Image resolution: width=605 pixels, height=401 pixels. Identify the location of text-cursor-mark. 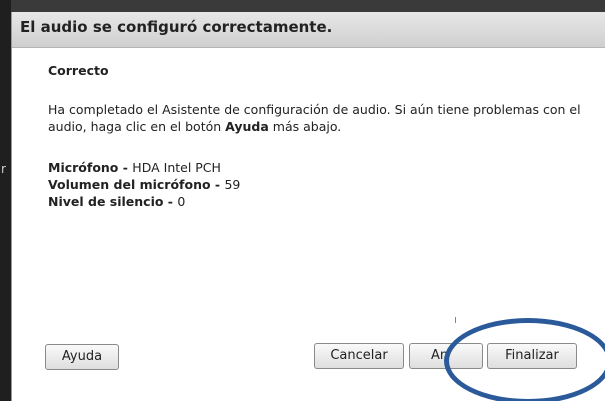
(455, 320).